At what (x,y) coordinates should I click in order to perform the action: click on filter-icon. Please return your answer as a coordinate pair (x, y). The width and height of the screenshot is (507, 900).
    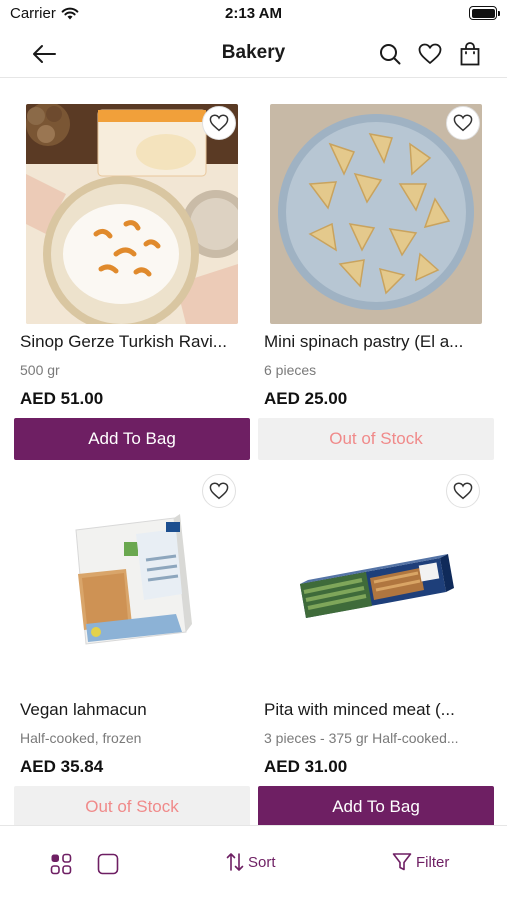
    Looking at the image, I should click on (402, 862).